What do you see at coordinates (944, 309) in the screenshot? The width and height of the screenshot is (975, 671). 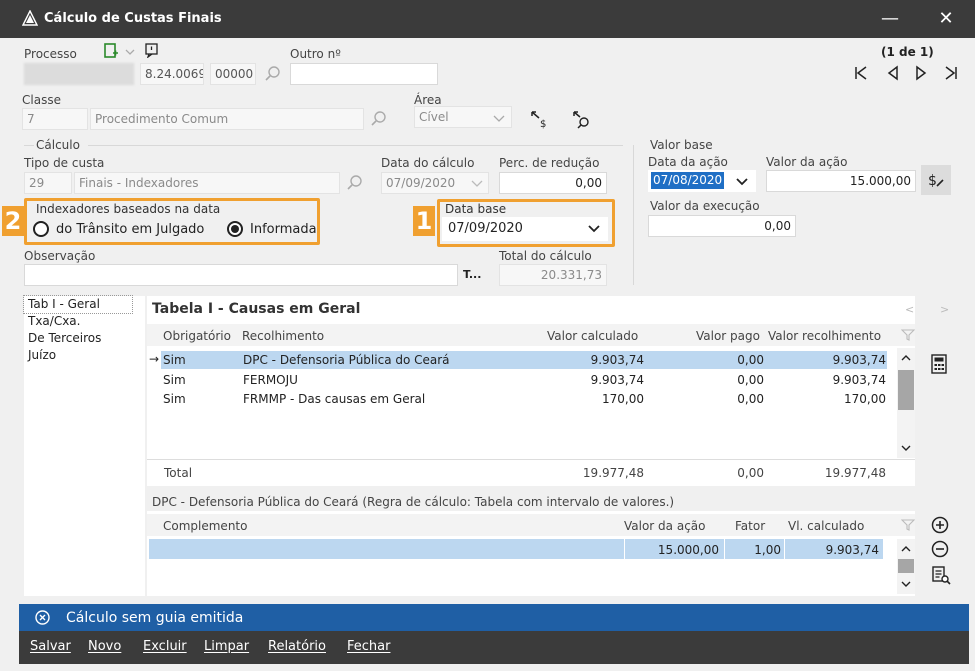 I see `tabela-next-button: >` at bounding box center [944, 309].